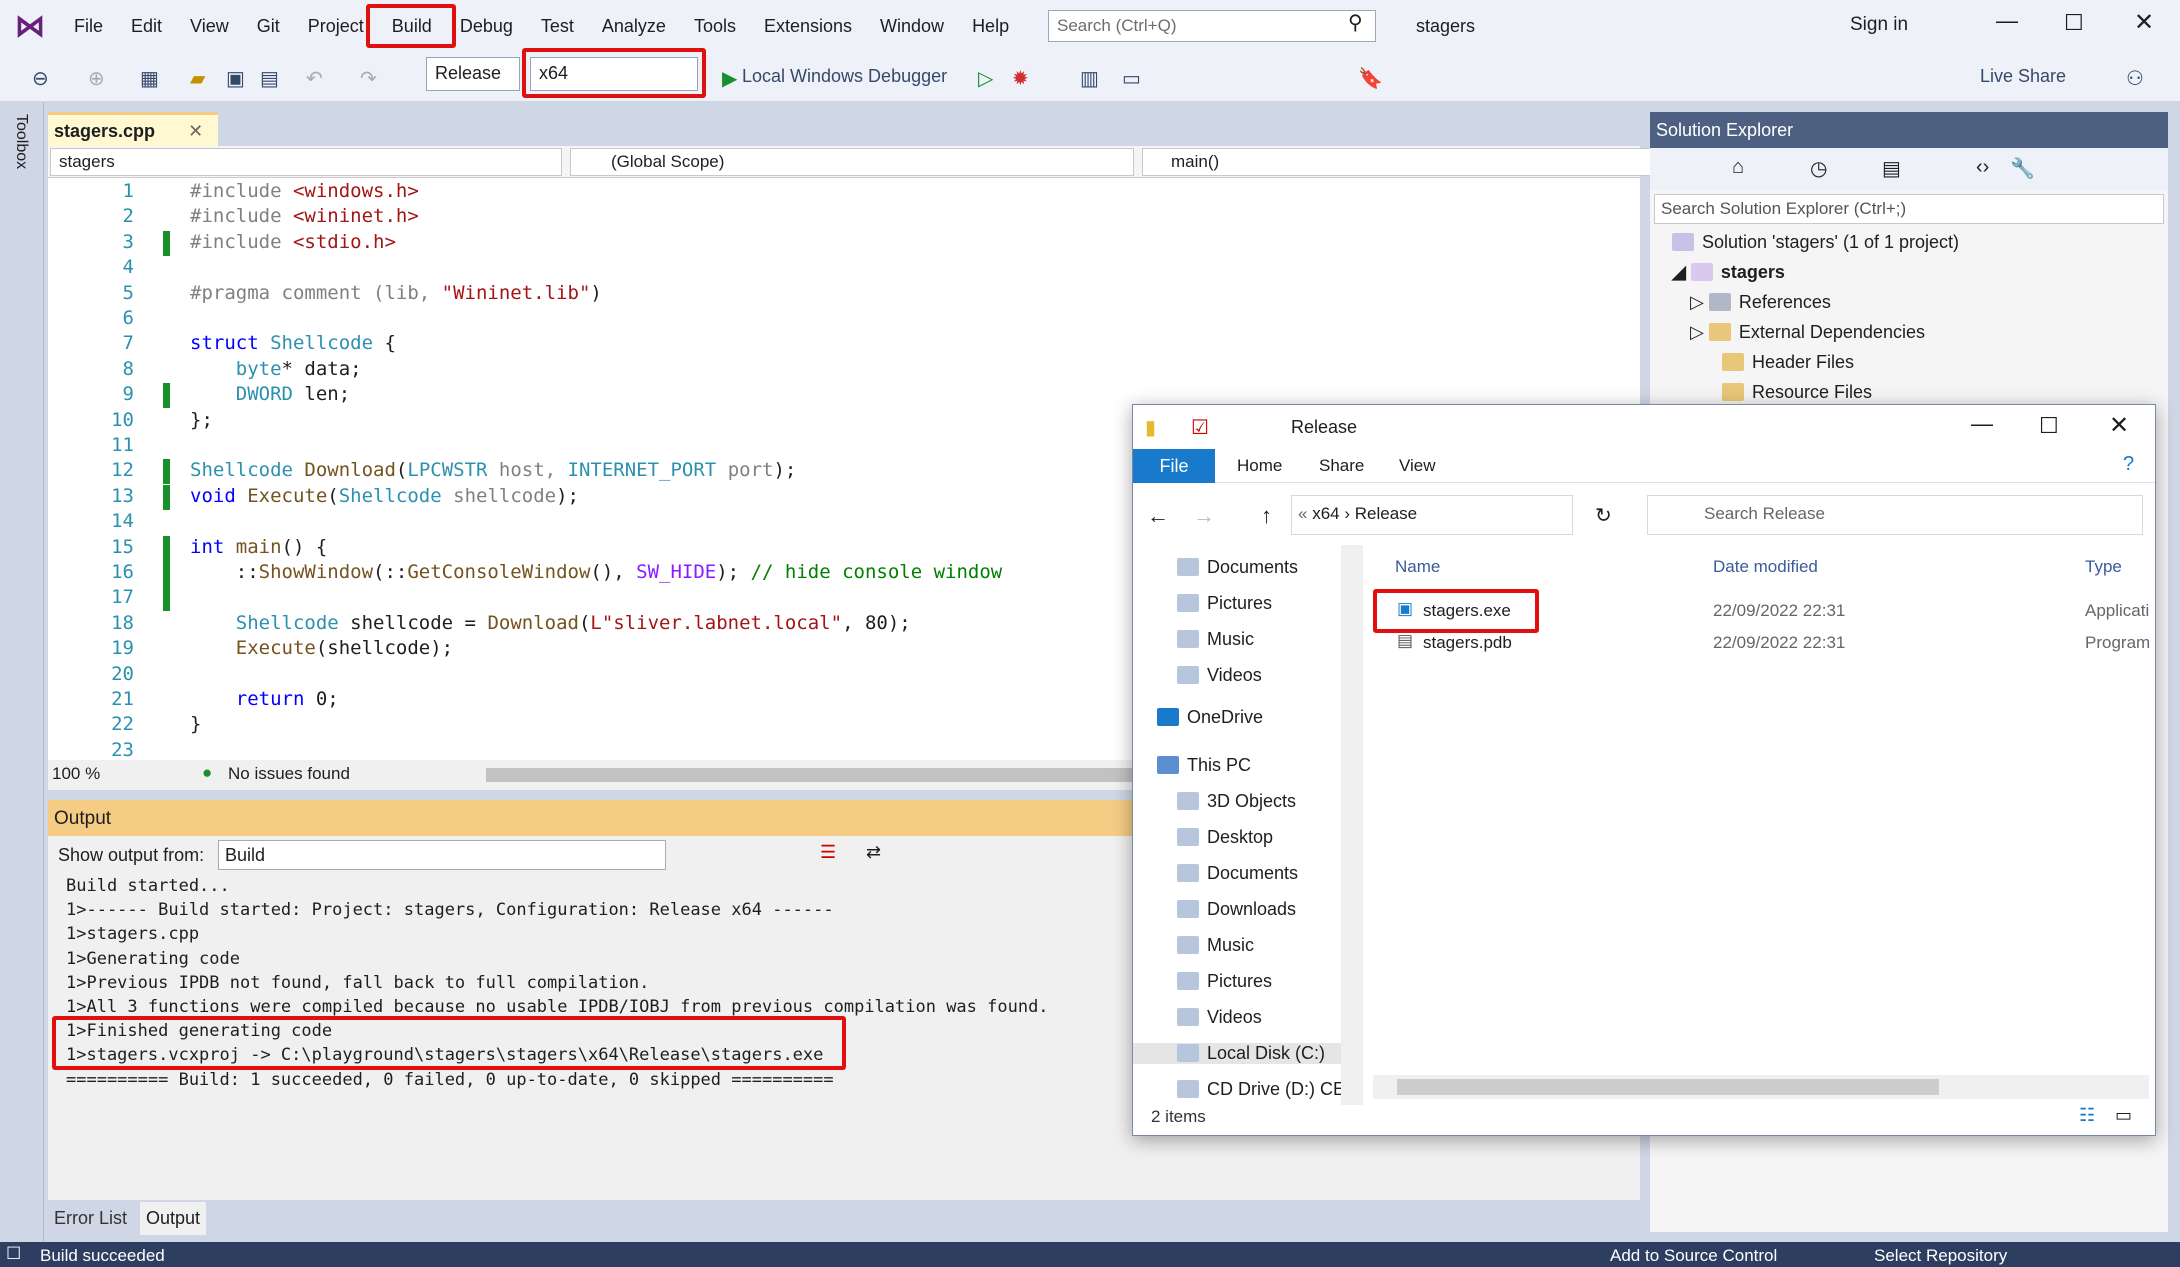  I want to click on maximize-icon: ☐, so click(2074, 23).